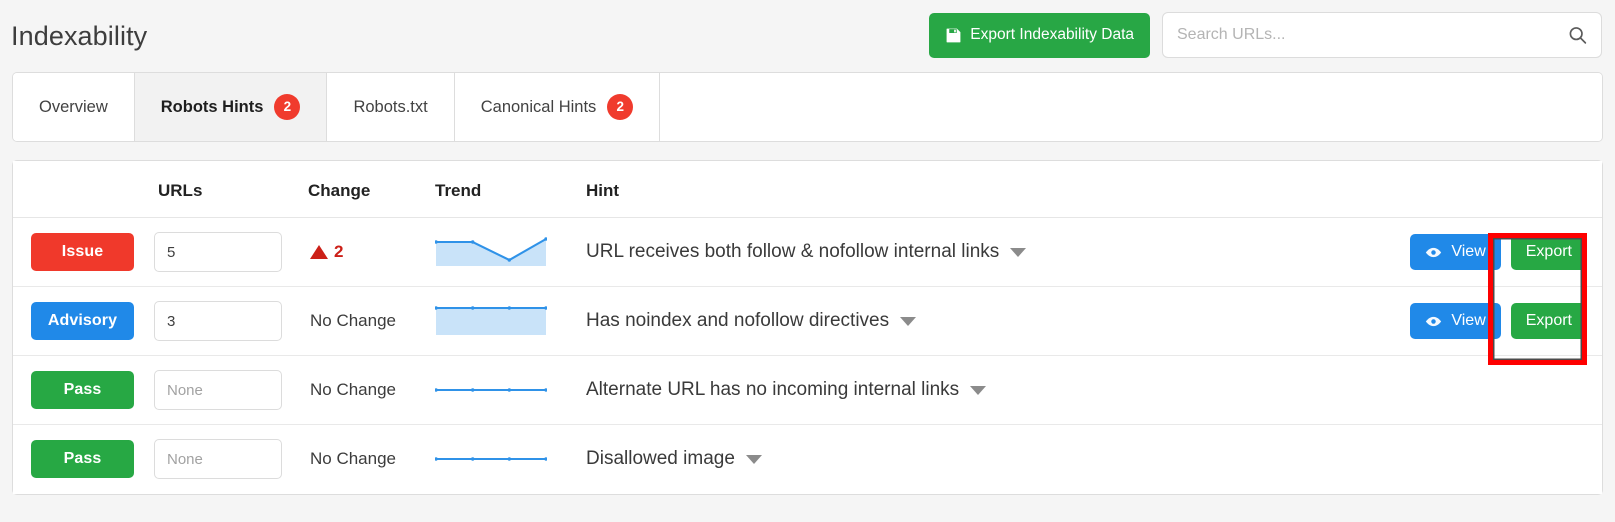 This screenshot has width=1615, height=522. What do you see at coordinates (369, 189) in the screenshot?
I see `col-header-change: Change` at bounding box center [369, 189].